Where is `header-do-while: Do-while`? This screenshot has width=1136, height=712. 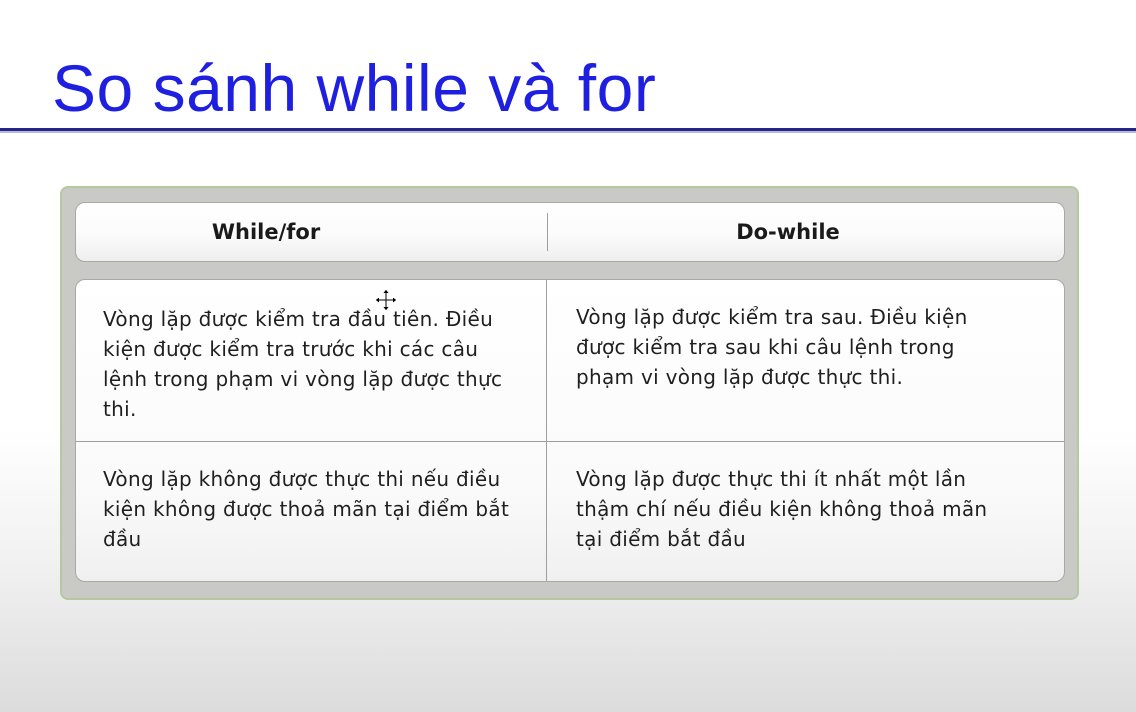
header-do-while: Do-while is located at coordinates (788, 232).